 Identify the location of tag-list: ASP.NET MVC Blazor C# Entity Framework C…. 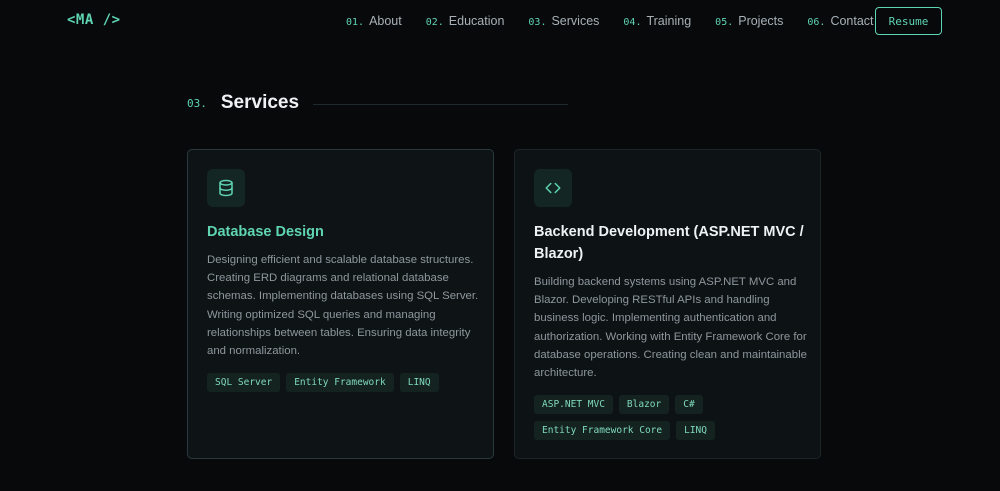
(671, 421).